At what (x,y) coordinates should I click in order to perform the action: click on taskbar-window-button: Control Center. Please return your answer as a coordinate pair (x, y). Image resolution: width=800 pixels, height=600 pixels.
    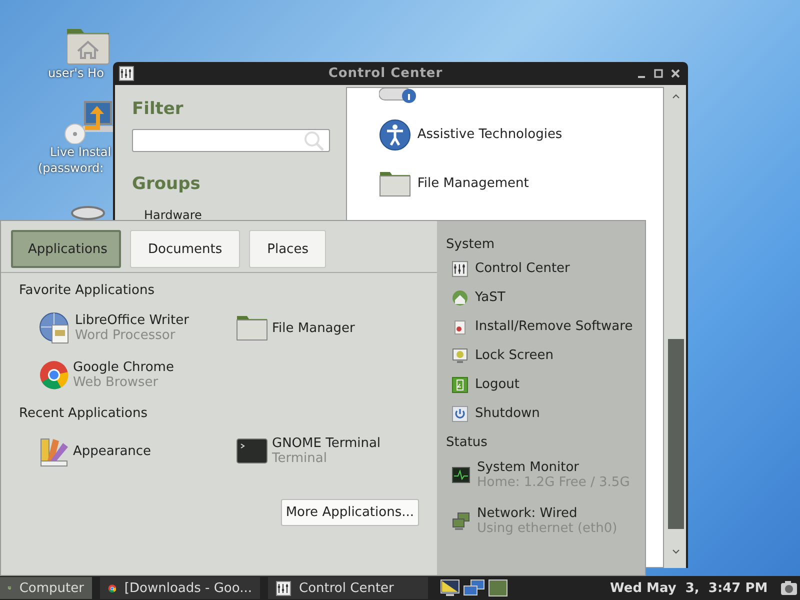
    Looking at the image, I should click on (348, 588).